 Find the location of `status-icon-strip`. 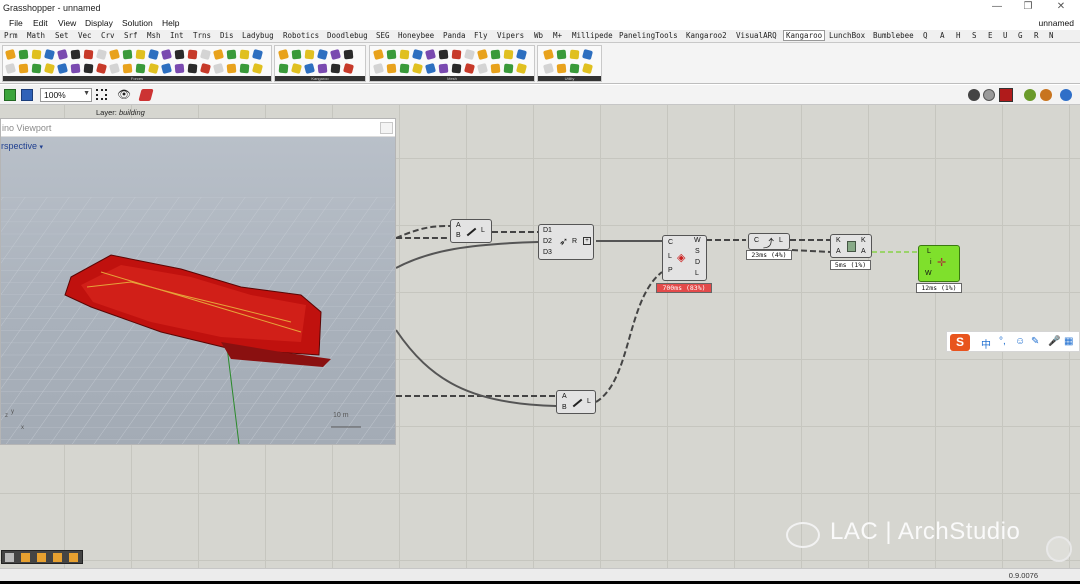

status-icon-strip is located at coordinates (42, 557).